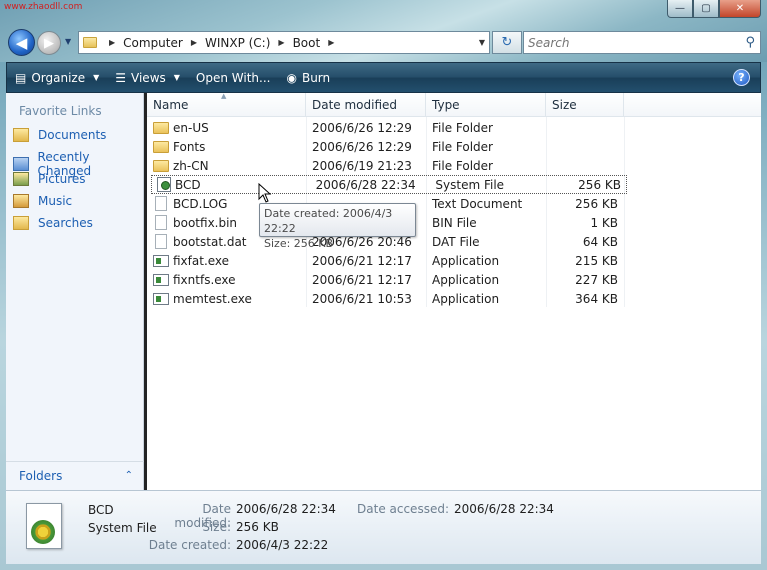 Image resolution: width=767 pixels, height=570 pixels. I want to click on details-date-accessed-value: 2006/6/28 22:34, so click(504, 509).